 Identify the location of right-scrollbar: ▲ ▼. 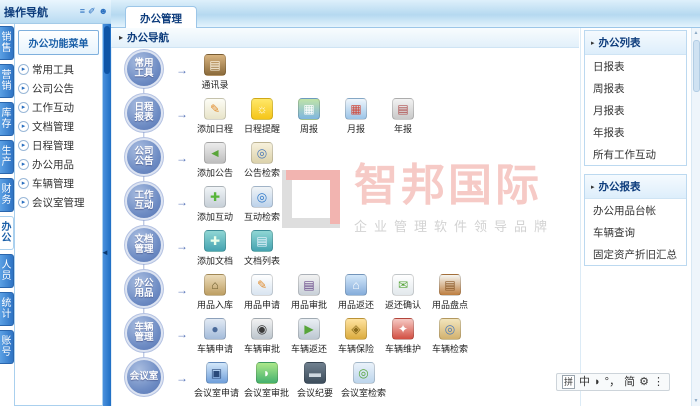
(695, 217).